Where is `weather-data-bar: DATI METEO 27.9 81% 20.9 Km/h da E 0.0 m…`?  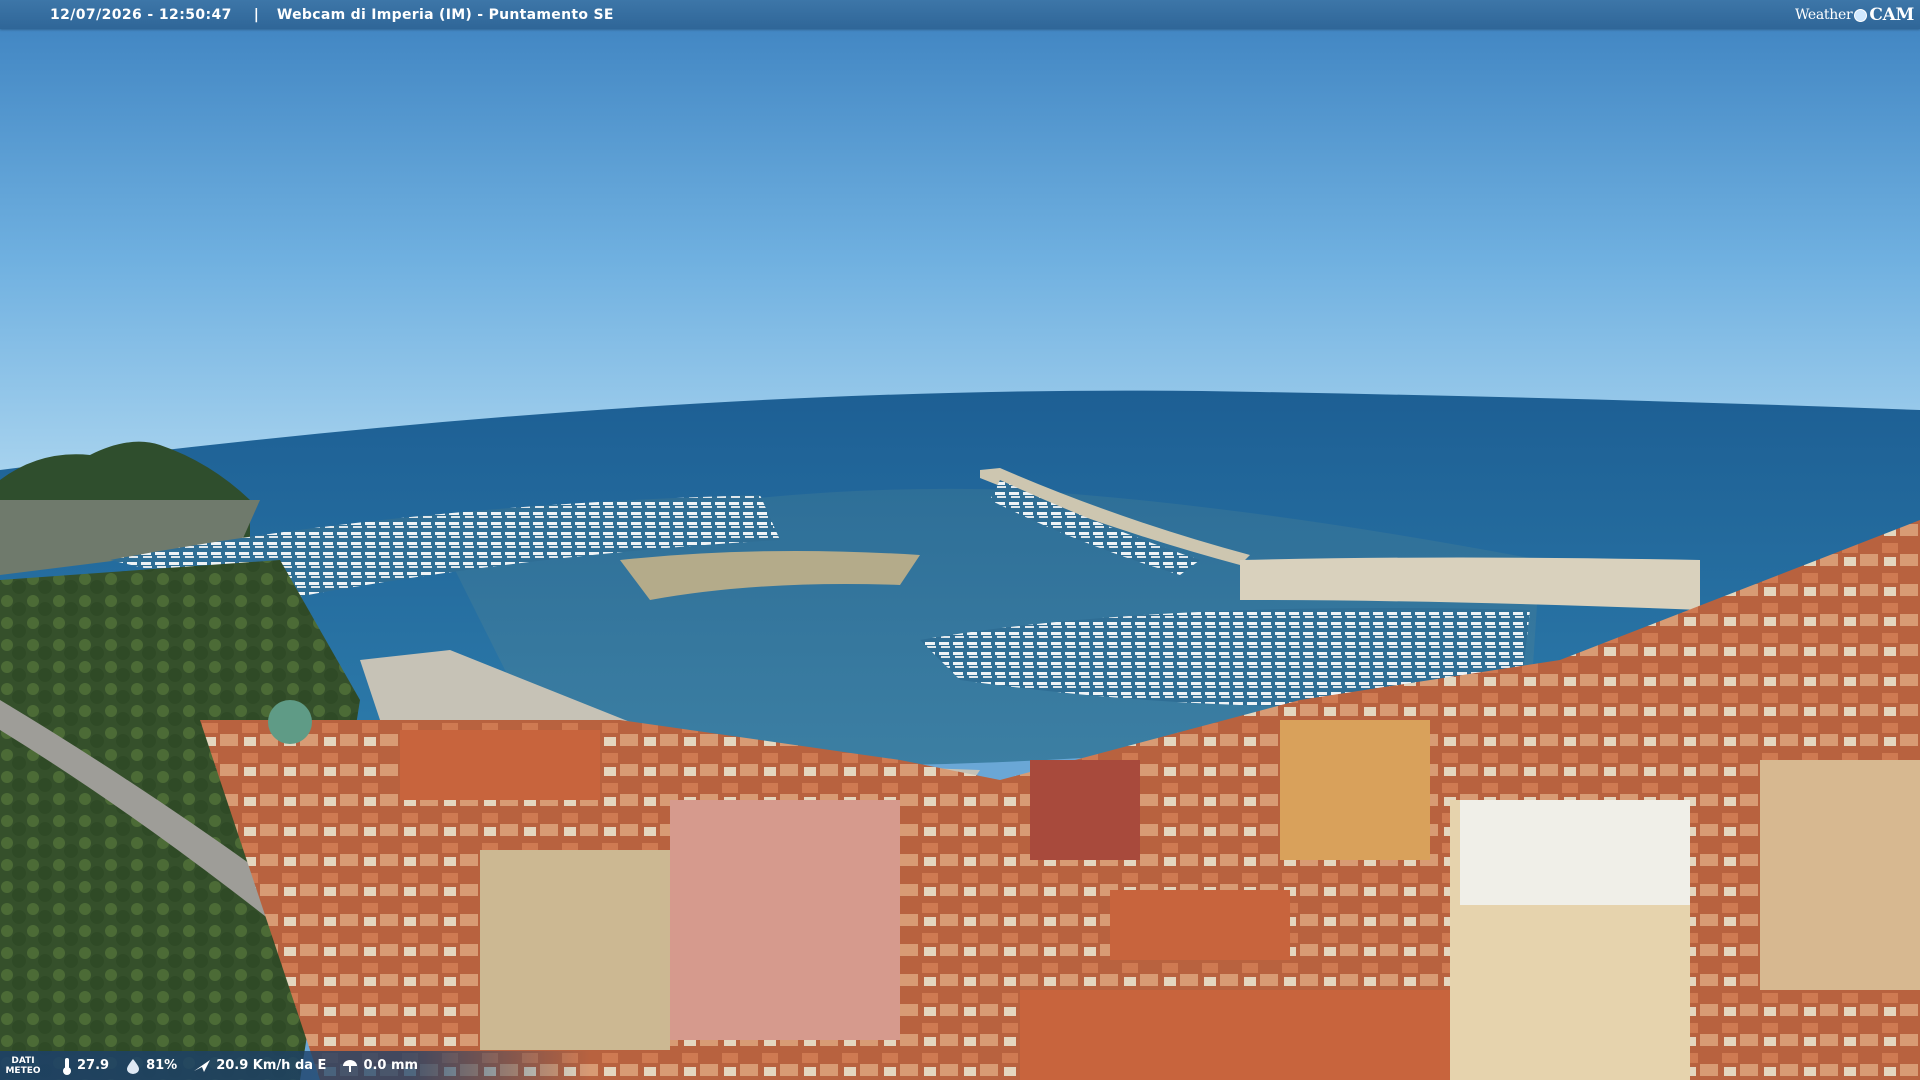 weather-data-bar: DATI METEO 27.9 81% 20.9 Km/h da E 0.0 m… is located at coordinates (295, 1065).